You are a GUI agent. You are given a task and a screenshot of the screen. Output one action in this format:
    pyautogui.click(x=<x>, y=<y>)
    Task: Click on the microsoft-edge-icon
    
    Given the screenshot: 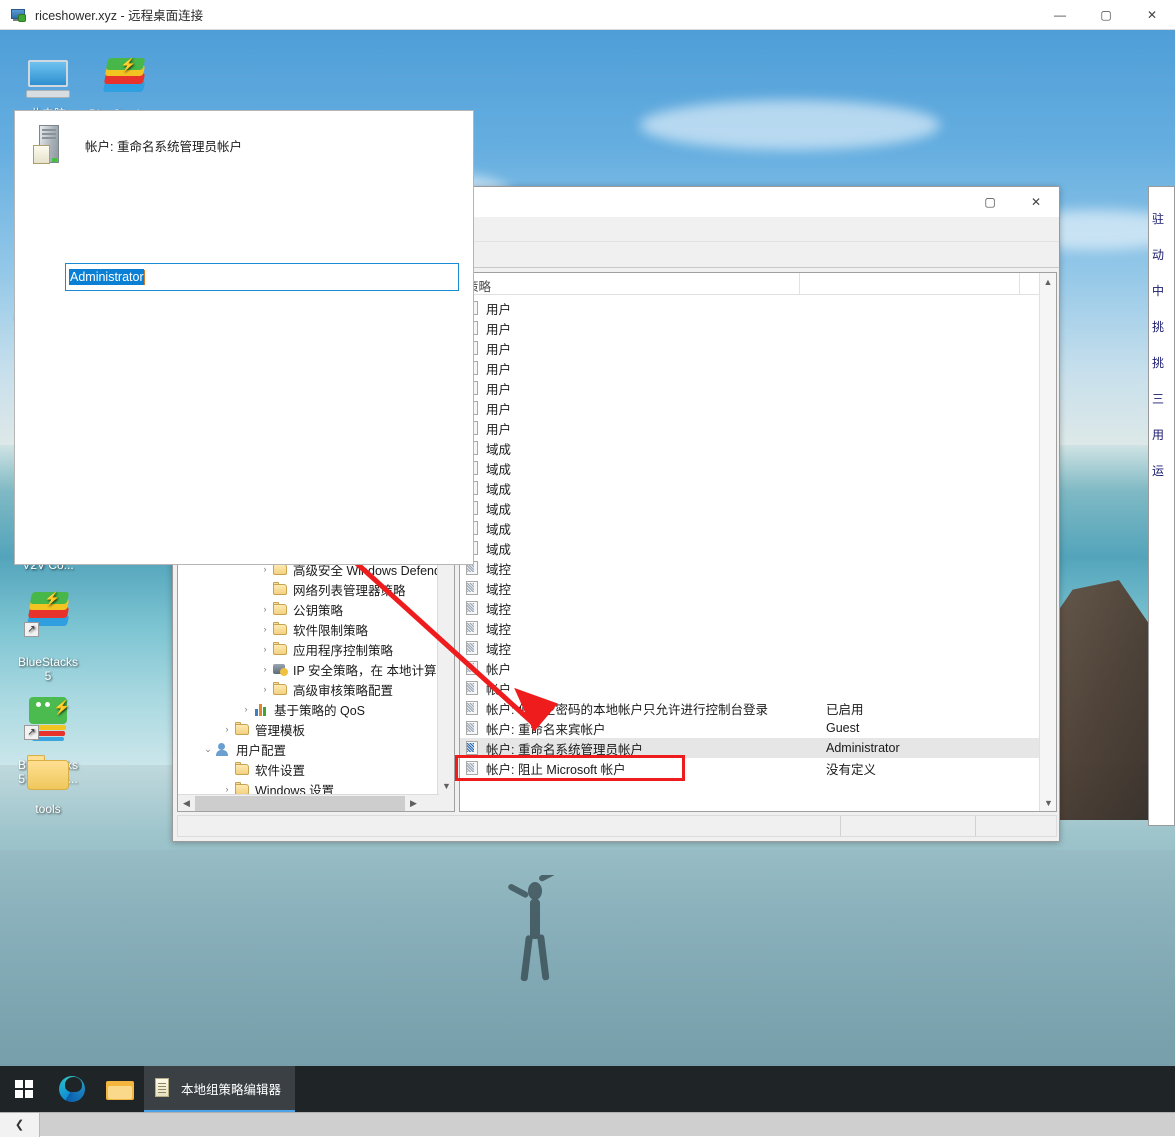 What is the action you would take?
    pyautogui.click(x=72, y=1089)
    